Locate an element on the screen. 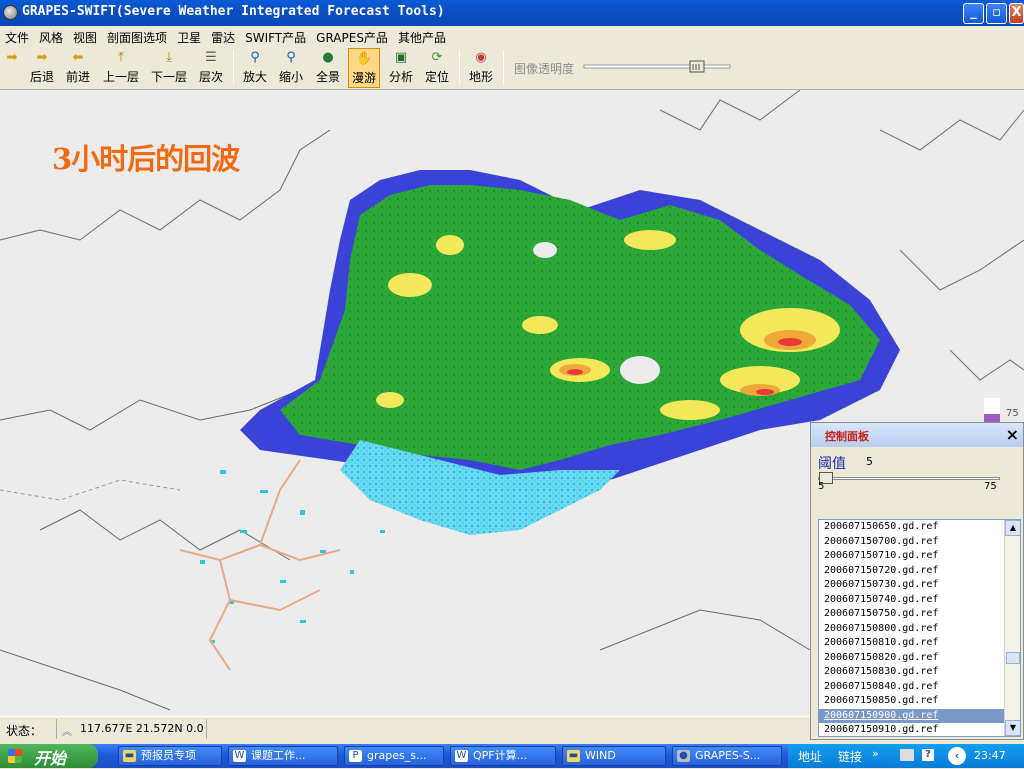  layer-down-icon: ⤓ is located at coordinates (169, 57).